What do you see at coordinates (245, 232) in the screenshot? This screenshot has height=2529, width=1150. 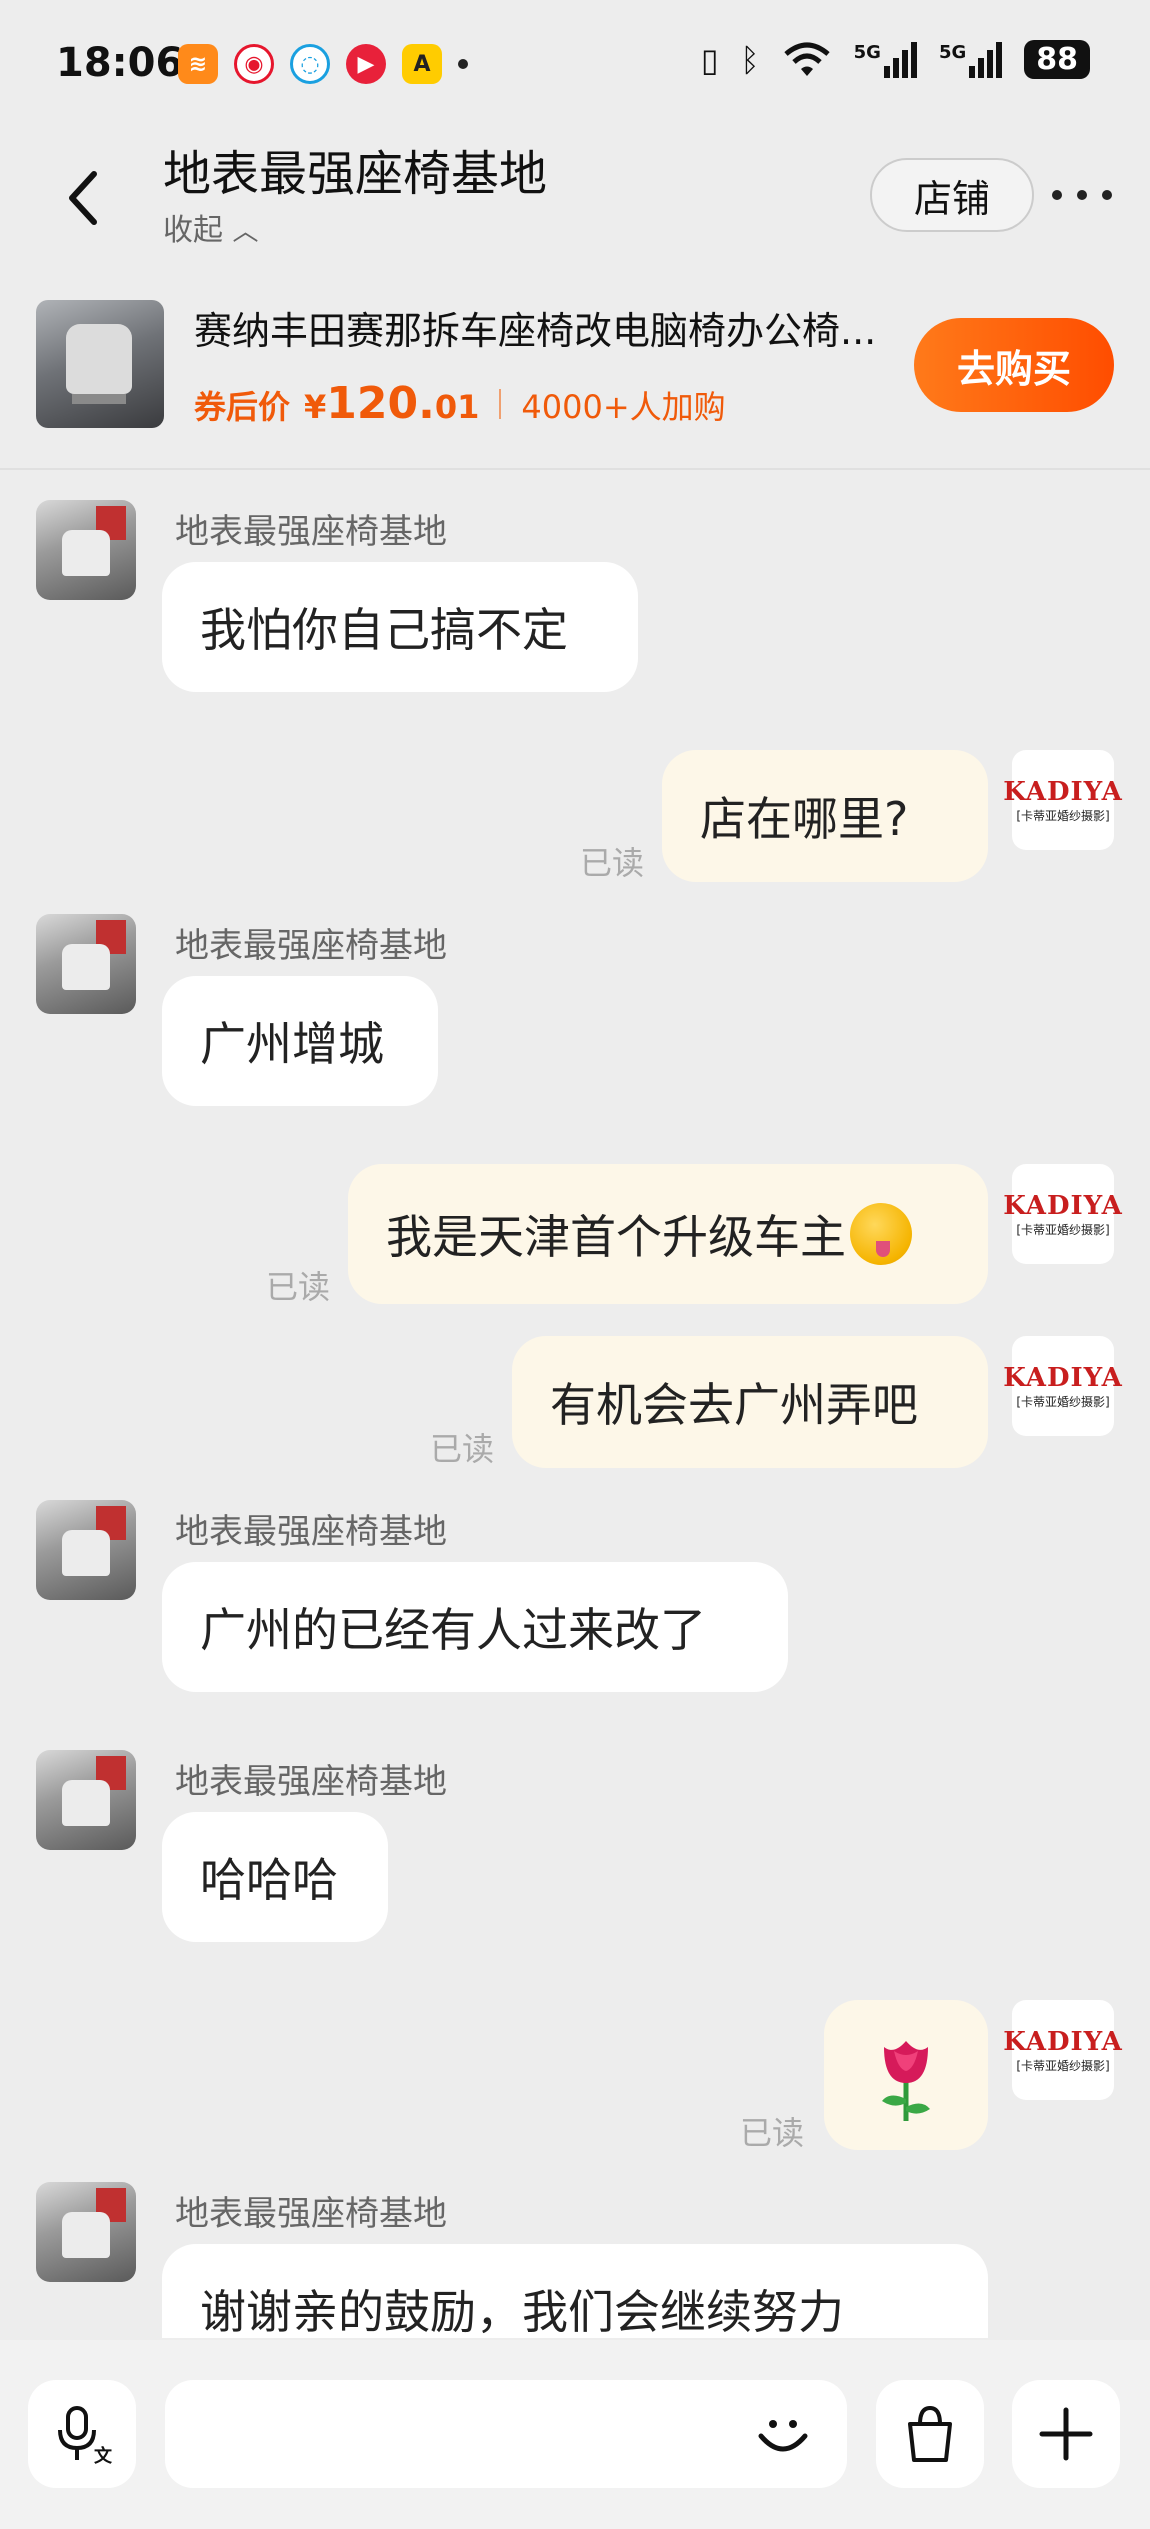 I see `chevron-up-icon: ︿` at bounding box center [245, 232].